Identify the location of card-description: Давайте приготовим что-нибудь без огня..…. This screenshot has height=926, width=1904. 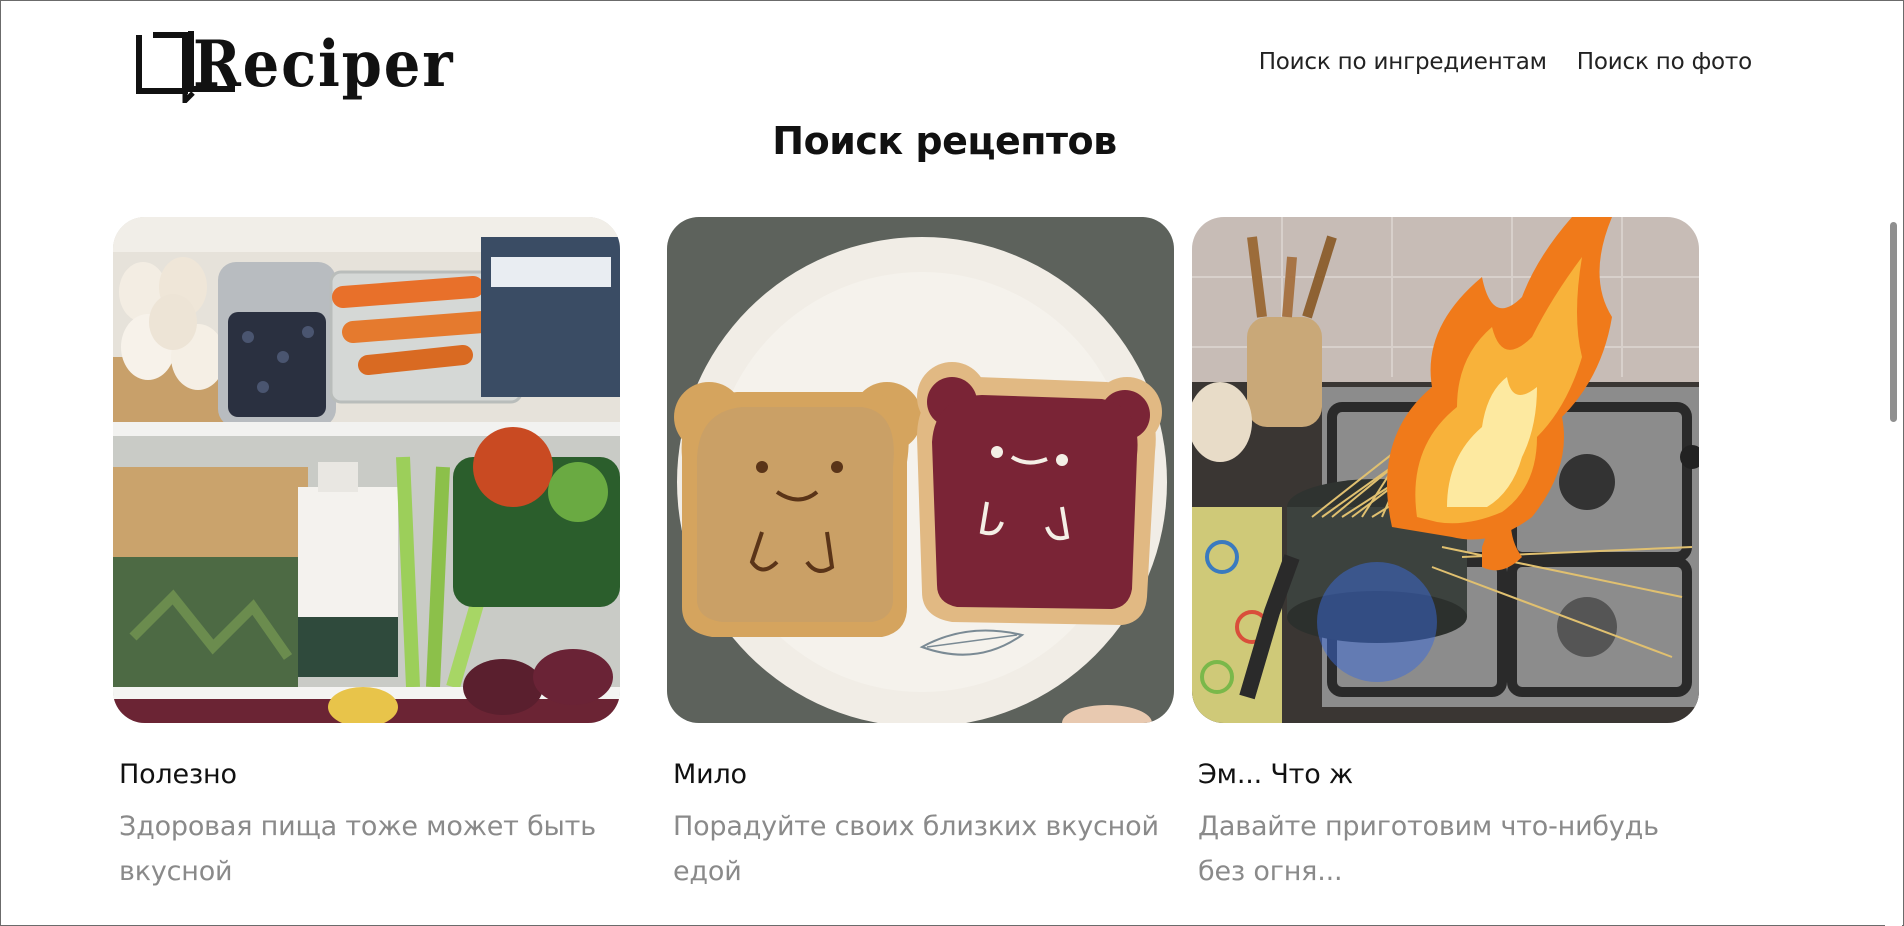
(1428, 849).